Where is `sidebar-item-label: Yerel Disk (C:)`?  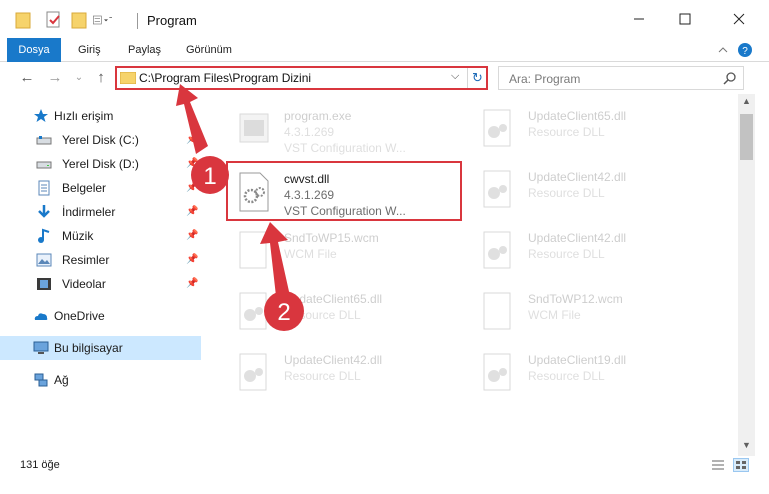 sidebar-item-label: Yerel Disk (C:) is located at coordinates (100, 140).